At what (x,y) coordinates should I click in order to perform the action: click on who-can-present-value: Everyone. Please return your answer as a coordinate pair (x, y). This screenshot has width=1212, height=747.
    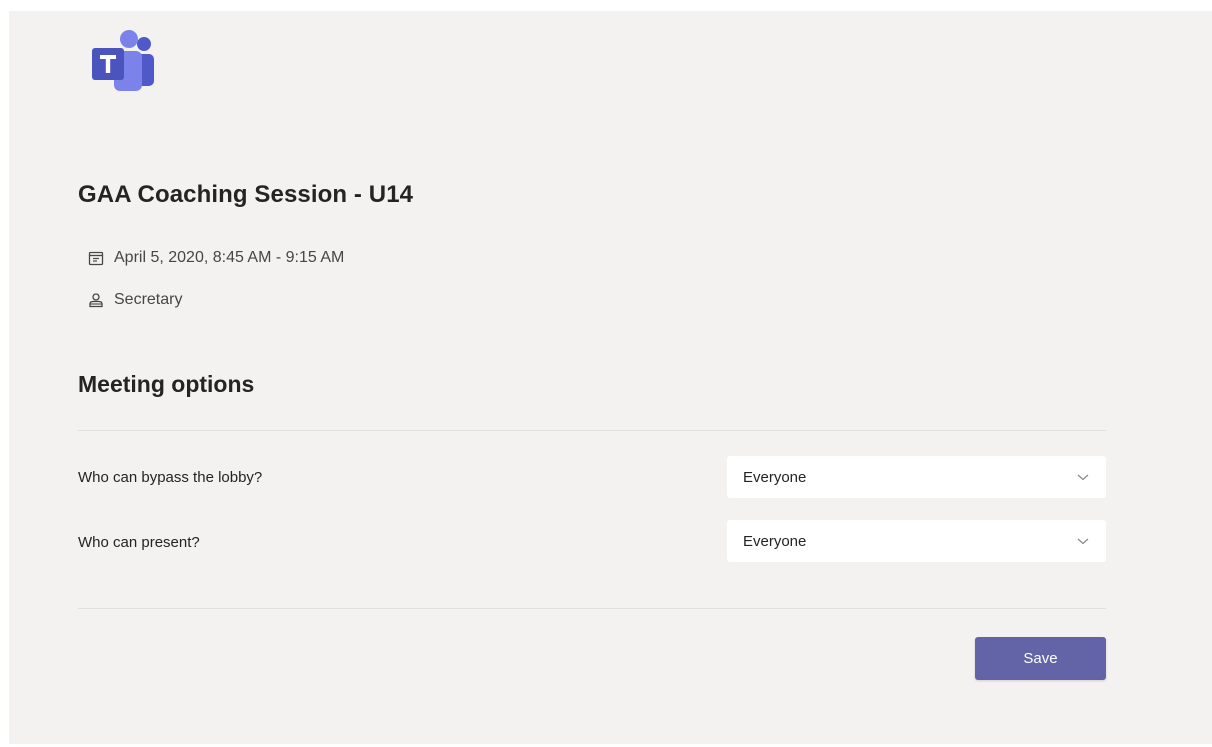
    Looking at the image, I should click on (775, 541).